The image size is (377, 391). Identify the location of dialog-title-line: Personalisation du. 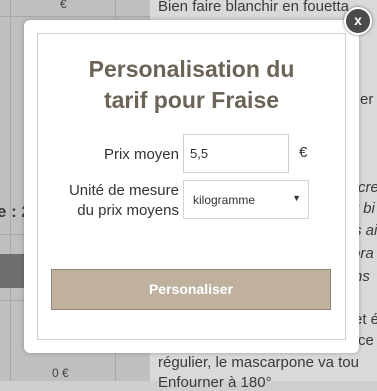
(191, 69).